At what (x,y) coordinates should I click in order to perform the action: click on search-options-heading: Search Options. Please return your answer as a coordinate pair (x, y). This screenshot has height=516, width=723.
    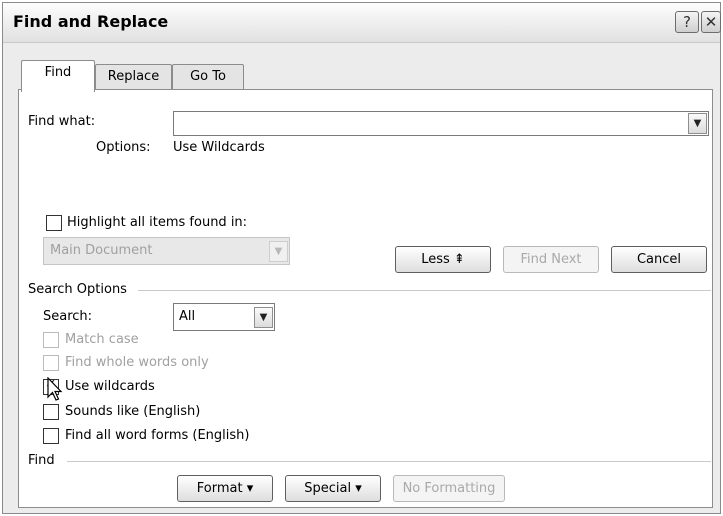
    Looking at the image, I should click on (77, 289).